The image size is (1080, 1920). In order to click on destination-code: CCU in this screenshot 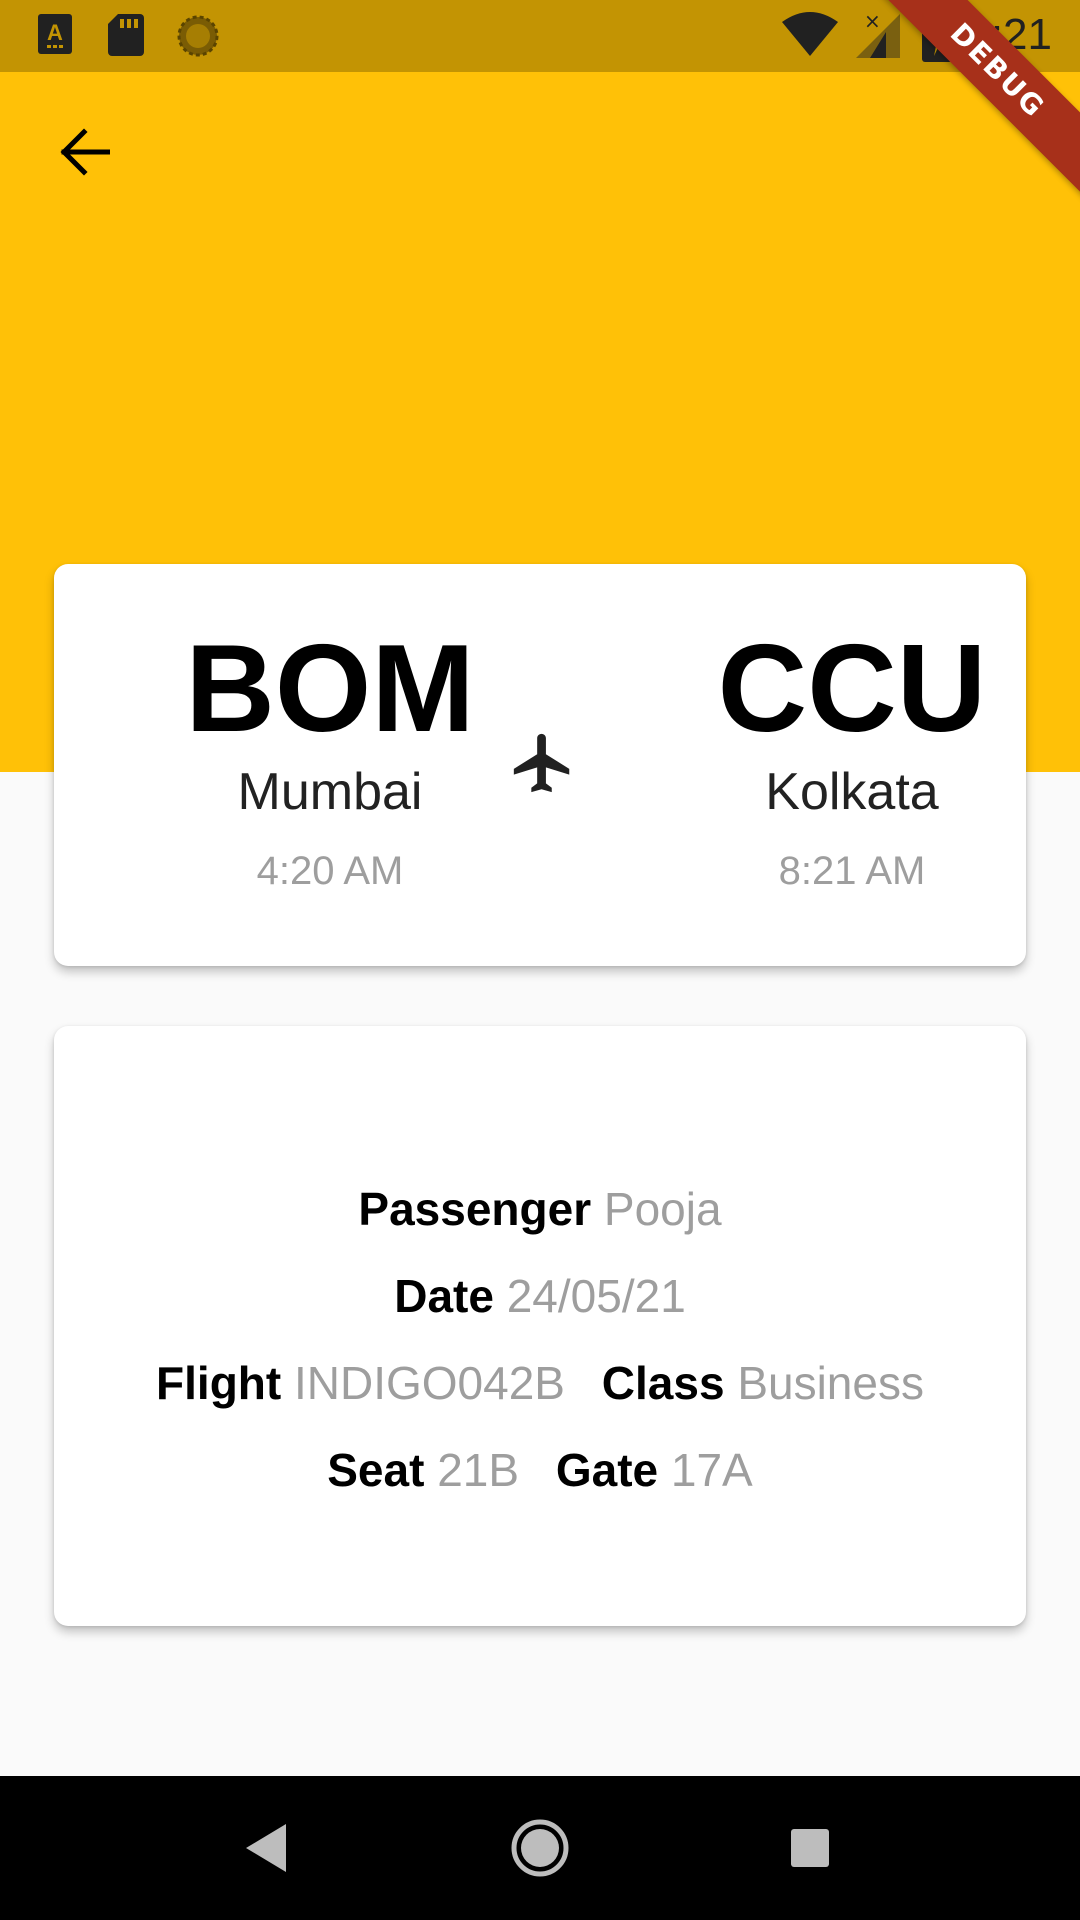, I will do `click(852, 689)`.